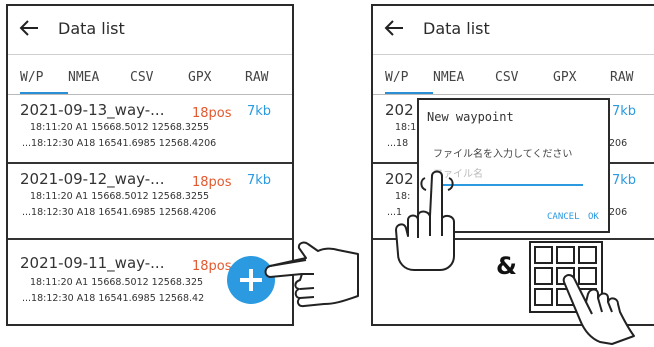 This screenshot has width=654, height=347. What do you see at coordinates (398, 143) in the screenshot?
I see `row-last-point: ...18` at bounding box center [398, 143].